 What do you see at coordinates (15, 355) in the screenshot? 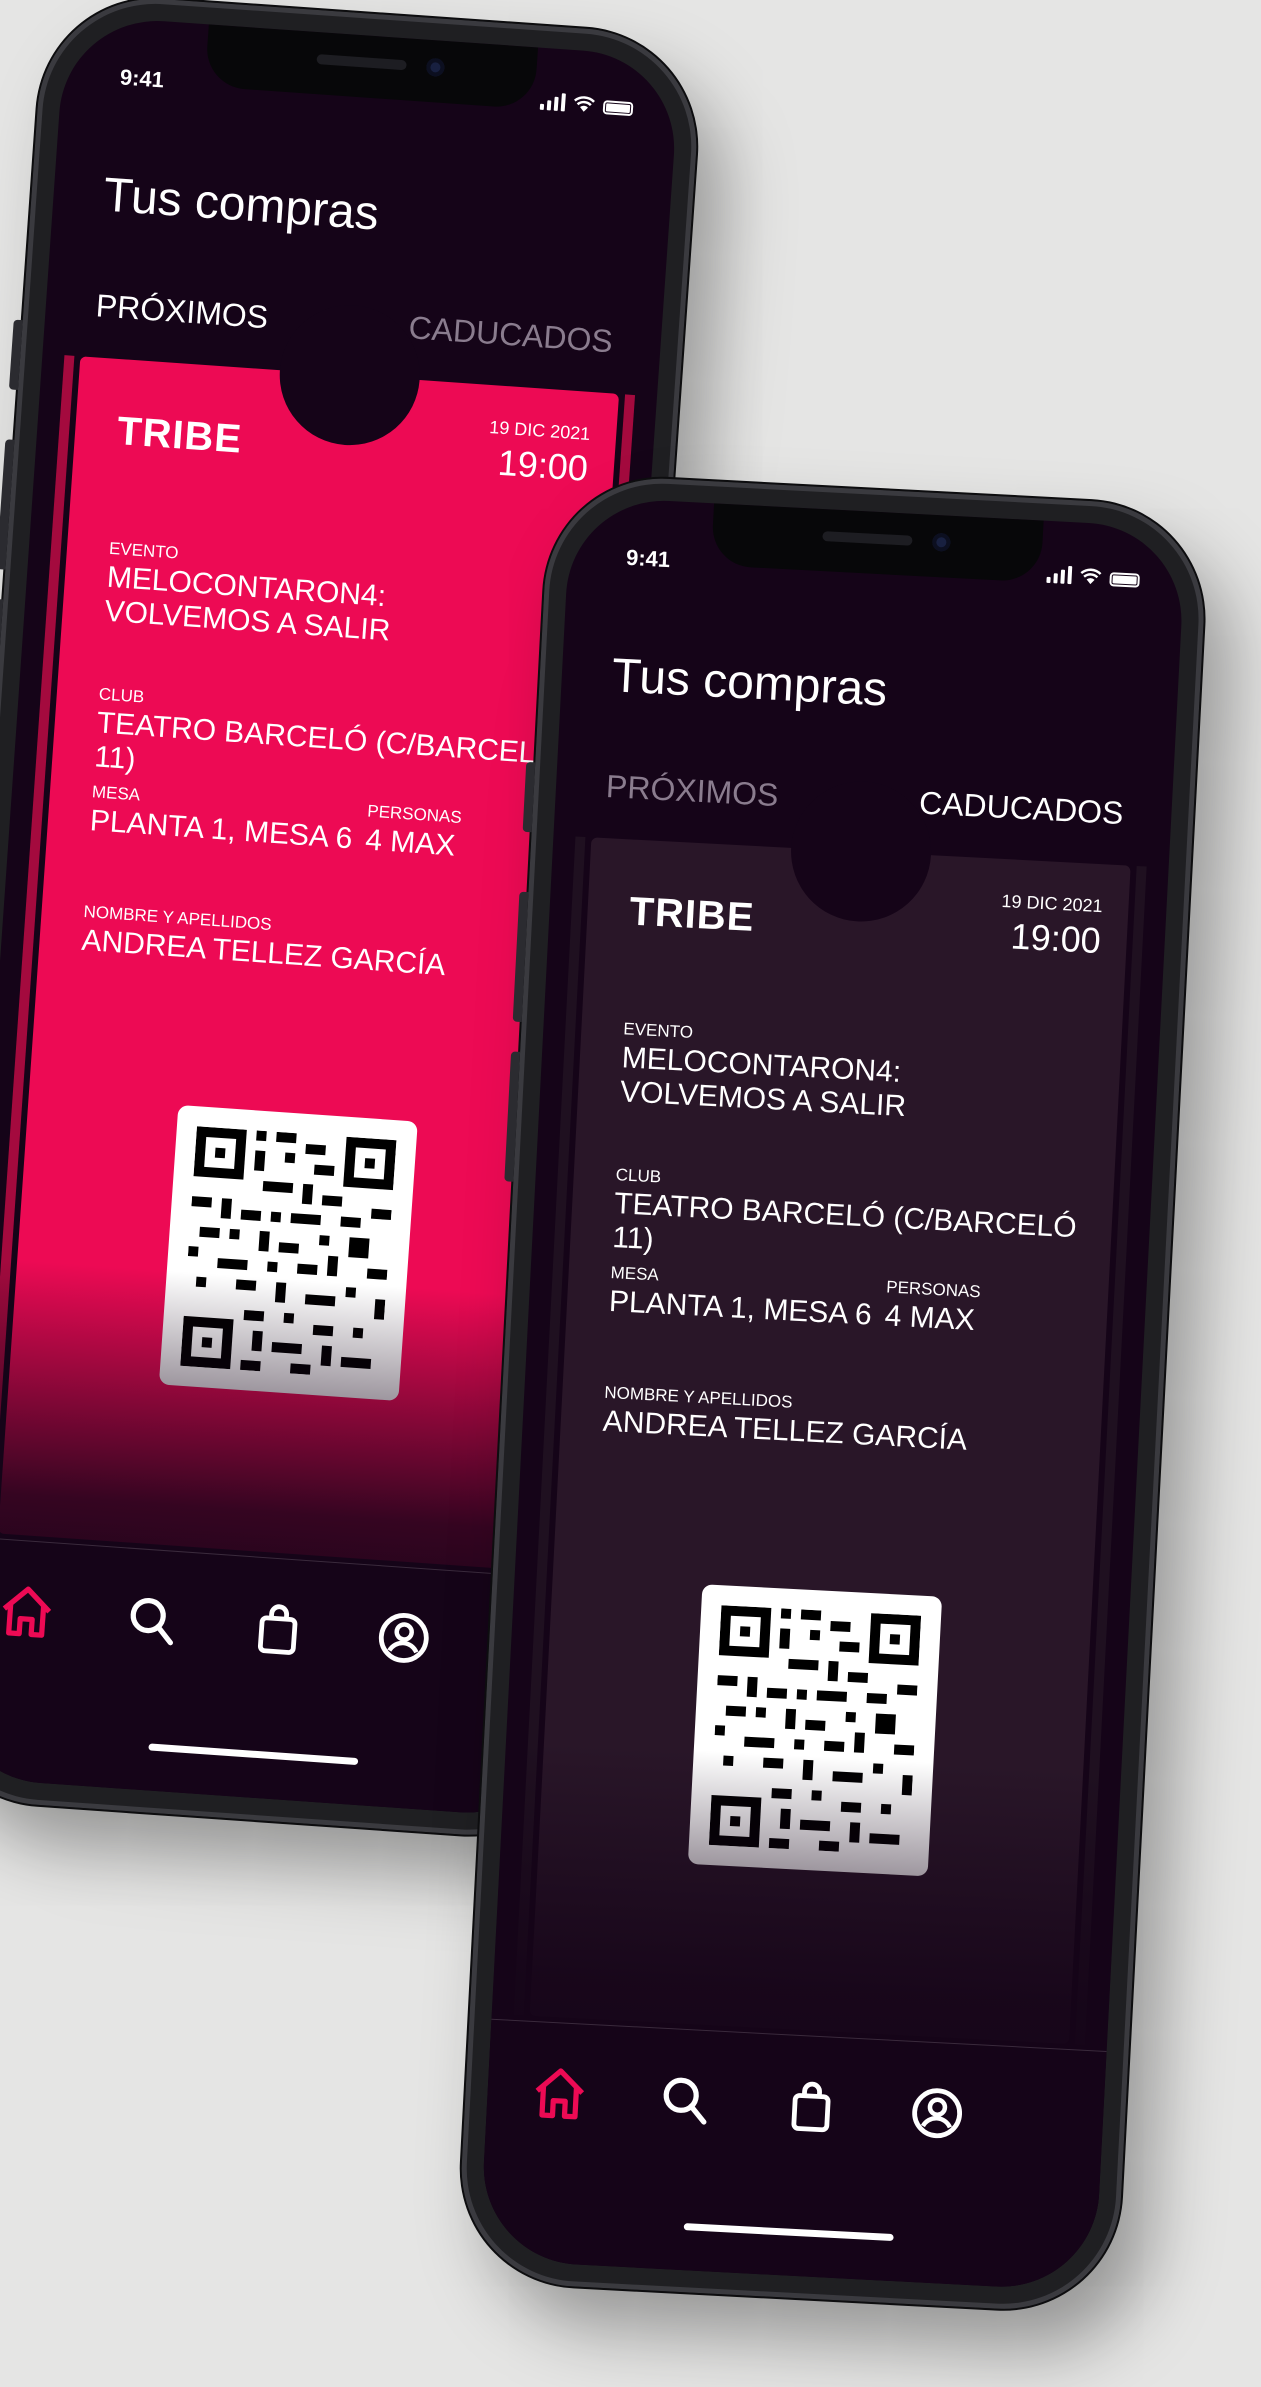
I see `mute-switch` at bounding box center [15, 355].